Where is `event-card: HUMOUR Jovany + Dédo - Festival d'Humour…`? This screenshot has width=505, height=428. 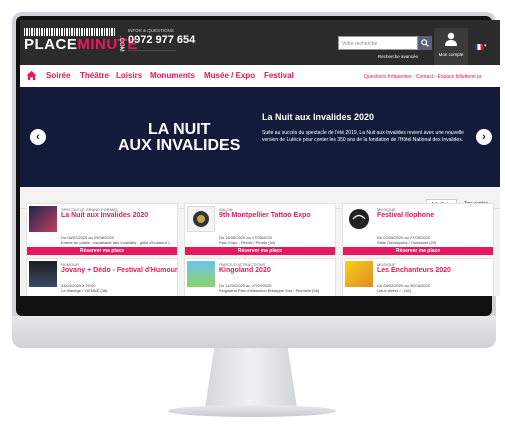 event-card: HUMOUR Jovany + Dédo - Festival d'Humour… is located at coordinates (102, 277).